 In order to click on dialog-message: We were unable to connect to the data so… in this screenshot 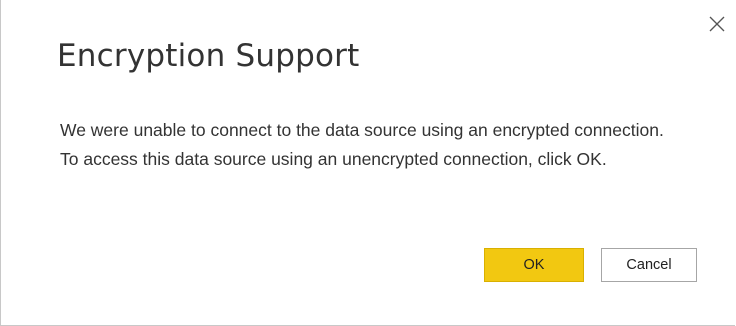, I will do `click(362, 144)`.